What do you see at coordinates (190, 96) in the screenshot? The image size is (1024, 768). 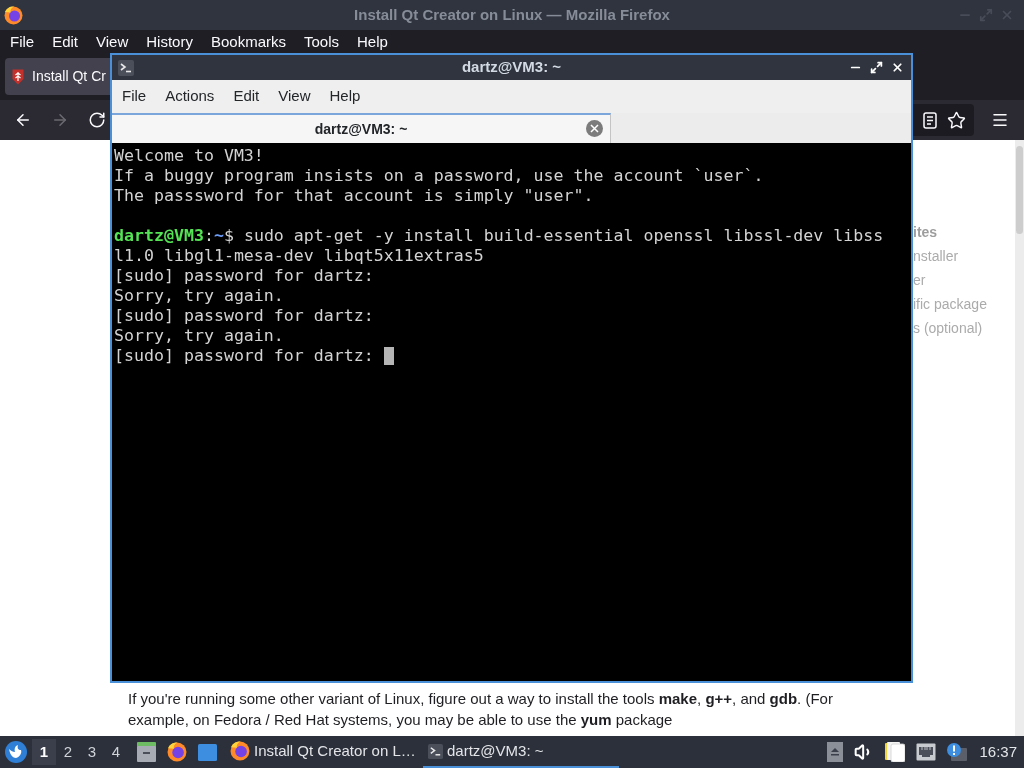 I see `menu-item: Actions` at bounding box center [190, 96].